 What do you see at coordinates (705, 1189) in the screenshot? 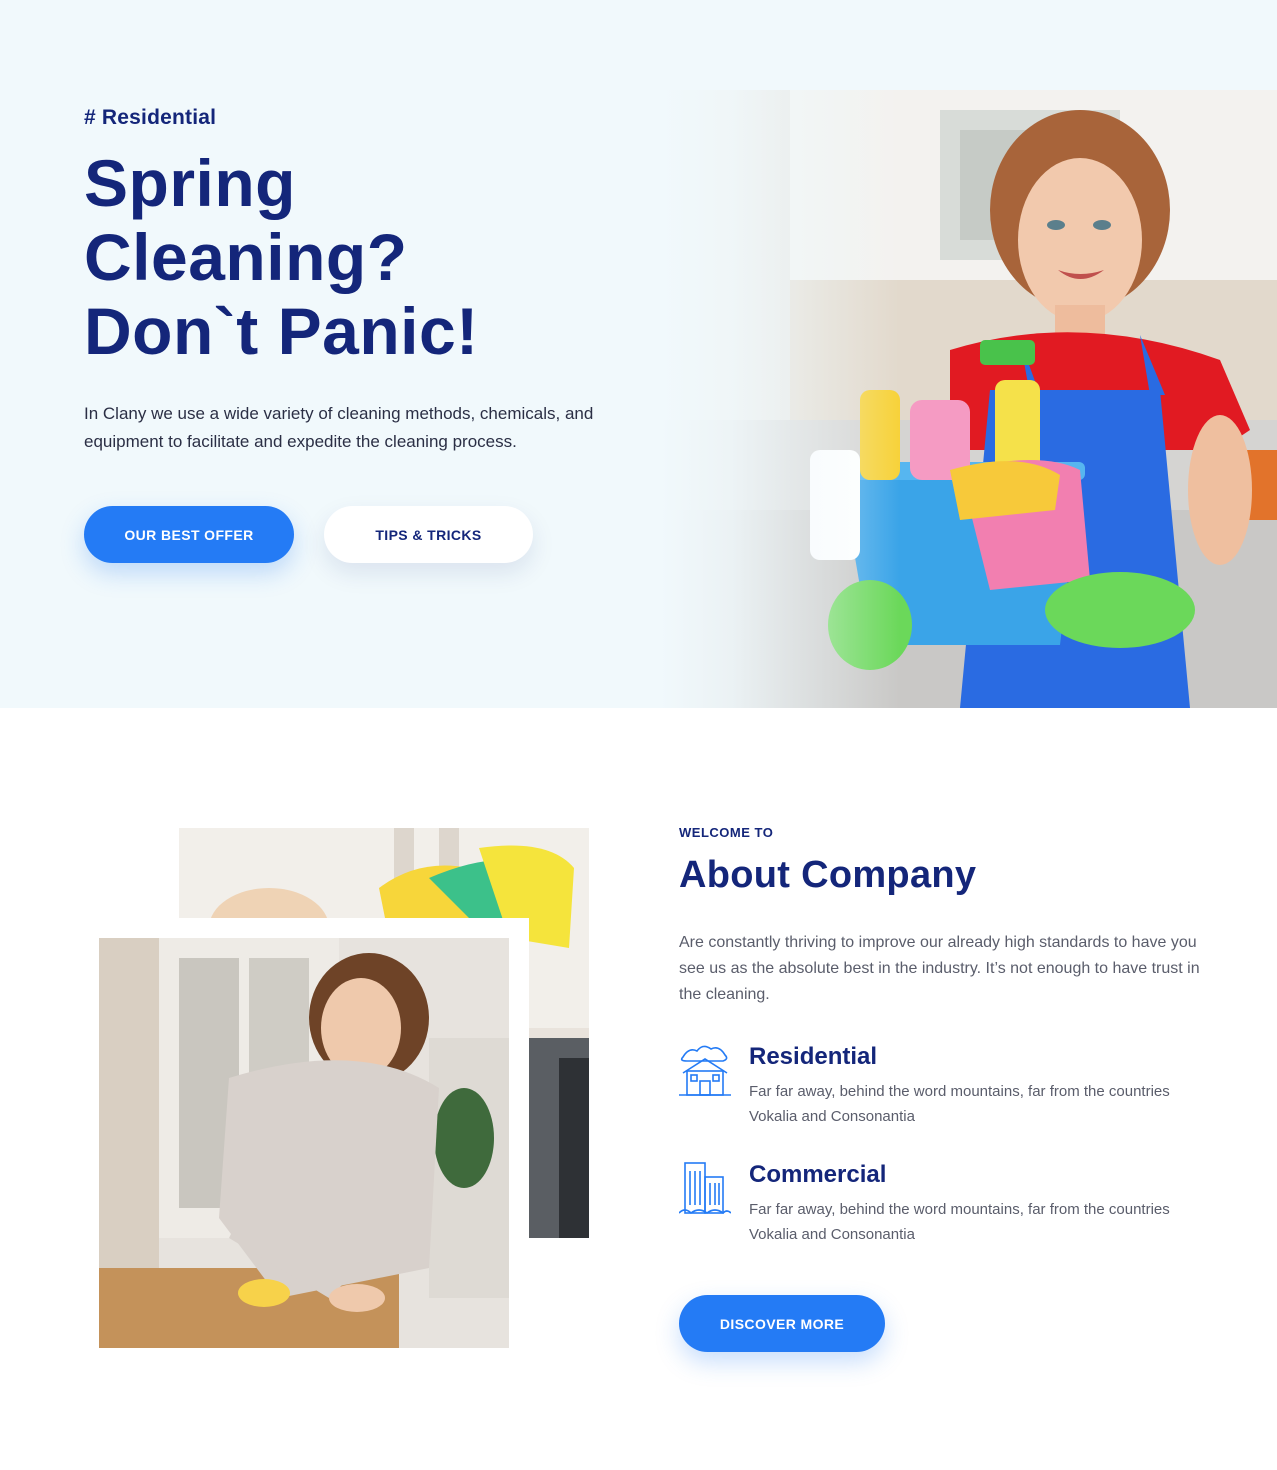
I see `buildings-icon` at bounding box center [705, 1189].